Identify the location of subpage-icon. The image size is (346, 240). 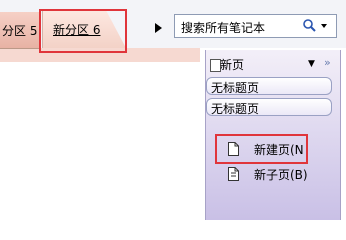
(233, 174).